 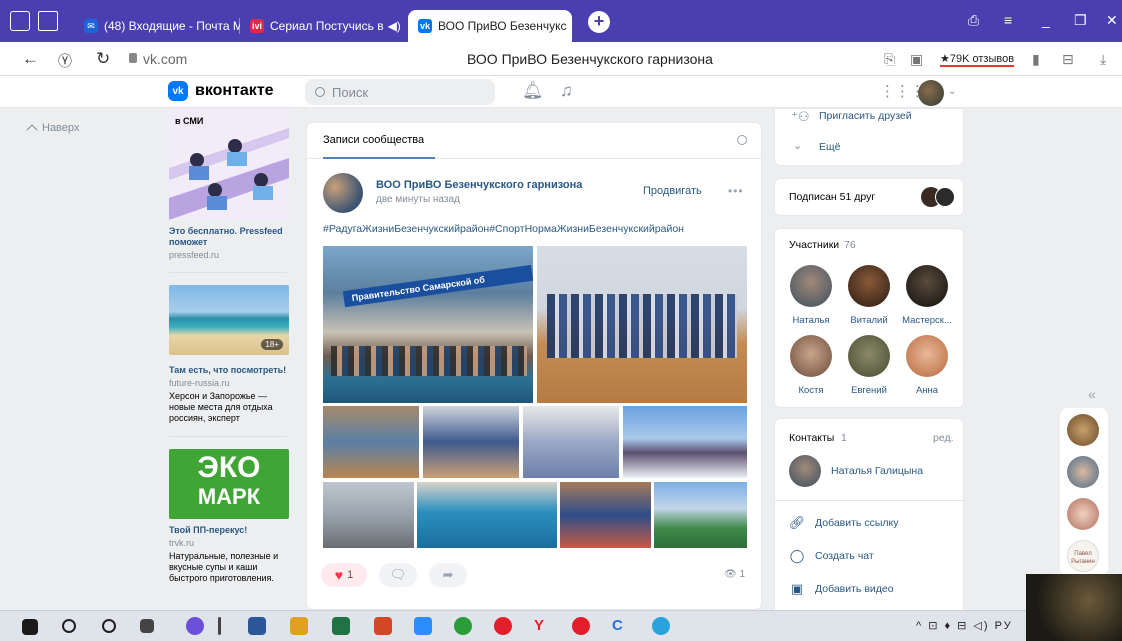 What do you see at coordinates (964, 625) in the screenshot?
I see `system-tray: ^ ⊡ ♦ ⊟ ◁) РУ` at bounding box center [964, 625].